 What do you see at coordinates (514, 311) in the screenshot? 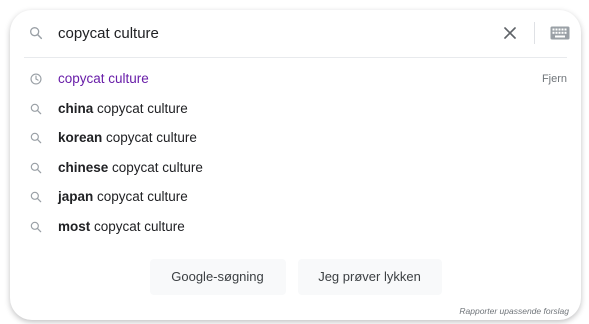
I see `report-suggestions-link: Rapporter upassende forslag` at bounding box center [514, 311].